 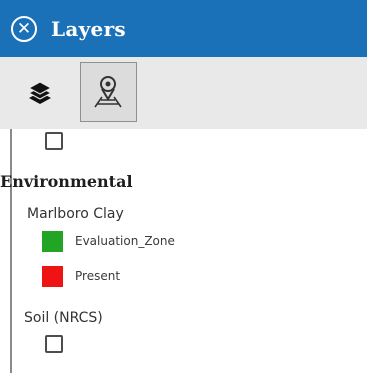 I want to click on identify-button, so click(x=108, y=92).